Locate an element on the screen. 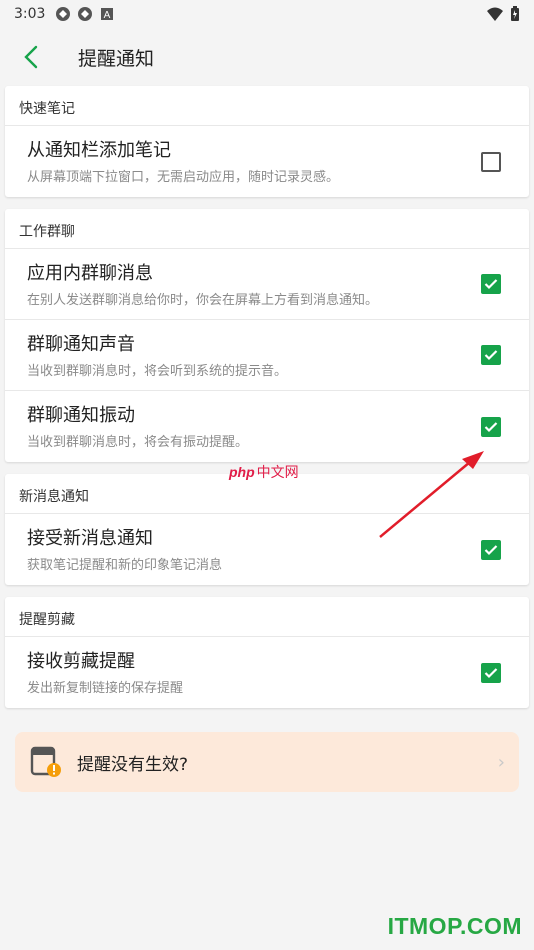 Image resolution: width=534 pixels, height=950 pixels. item-subtitle: 当收到群聊消息时，将会听到系统的提示音。 is located at coordinates (157, 371).